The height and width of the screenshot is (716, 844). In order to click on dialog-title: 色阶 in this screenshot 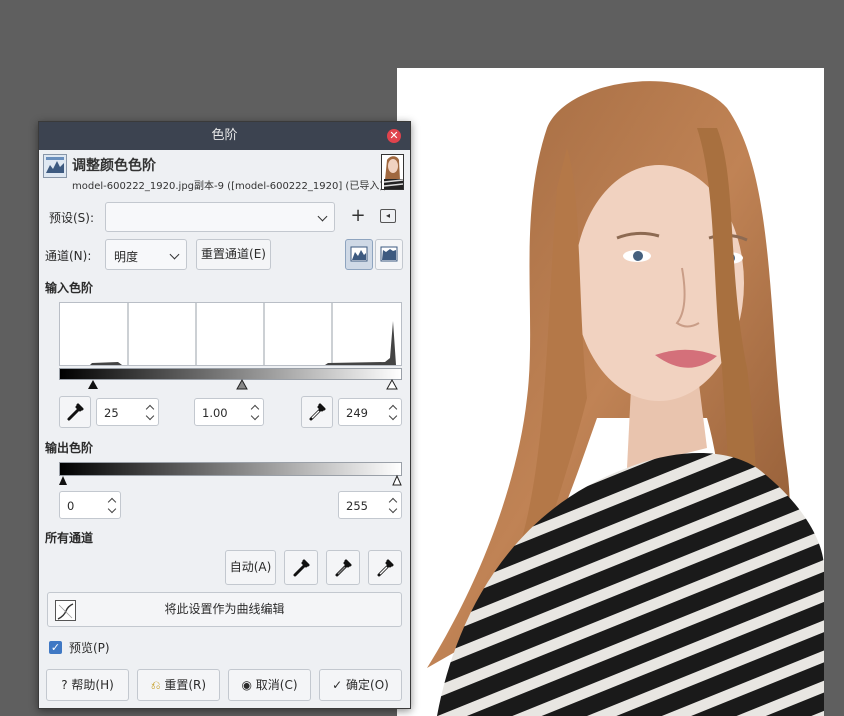, I will do `click(224, 135)`.